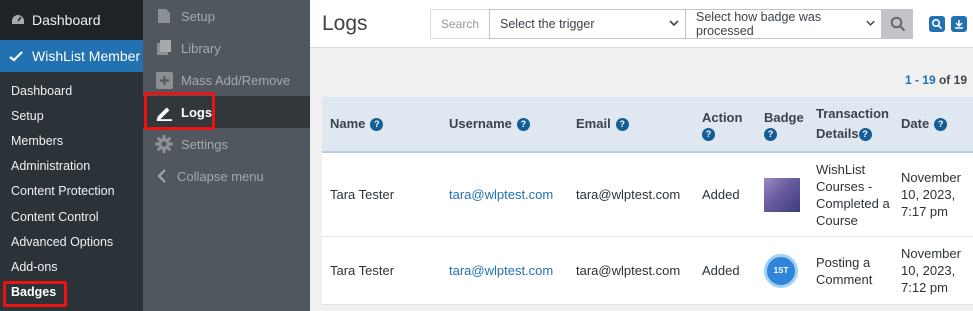 This screenshot has height=311, width=973. What do you see at coordinates (164, 112) in the screenshot?
I see `pencil-icon` at bounding box center [164, 112].